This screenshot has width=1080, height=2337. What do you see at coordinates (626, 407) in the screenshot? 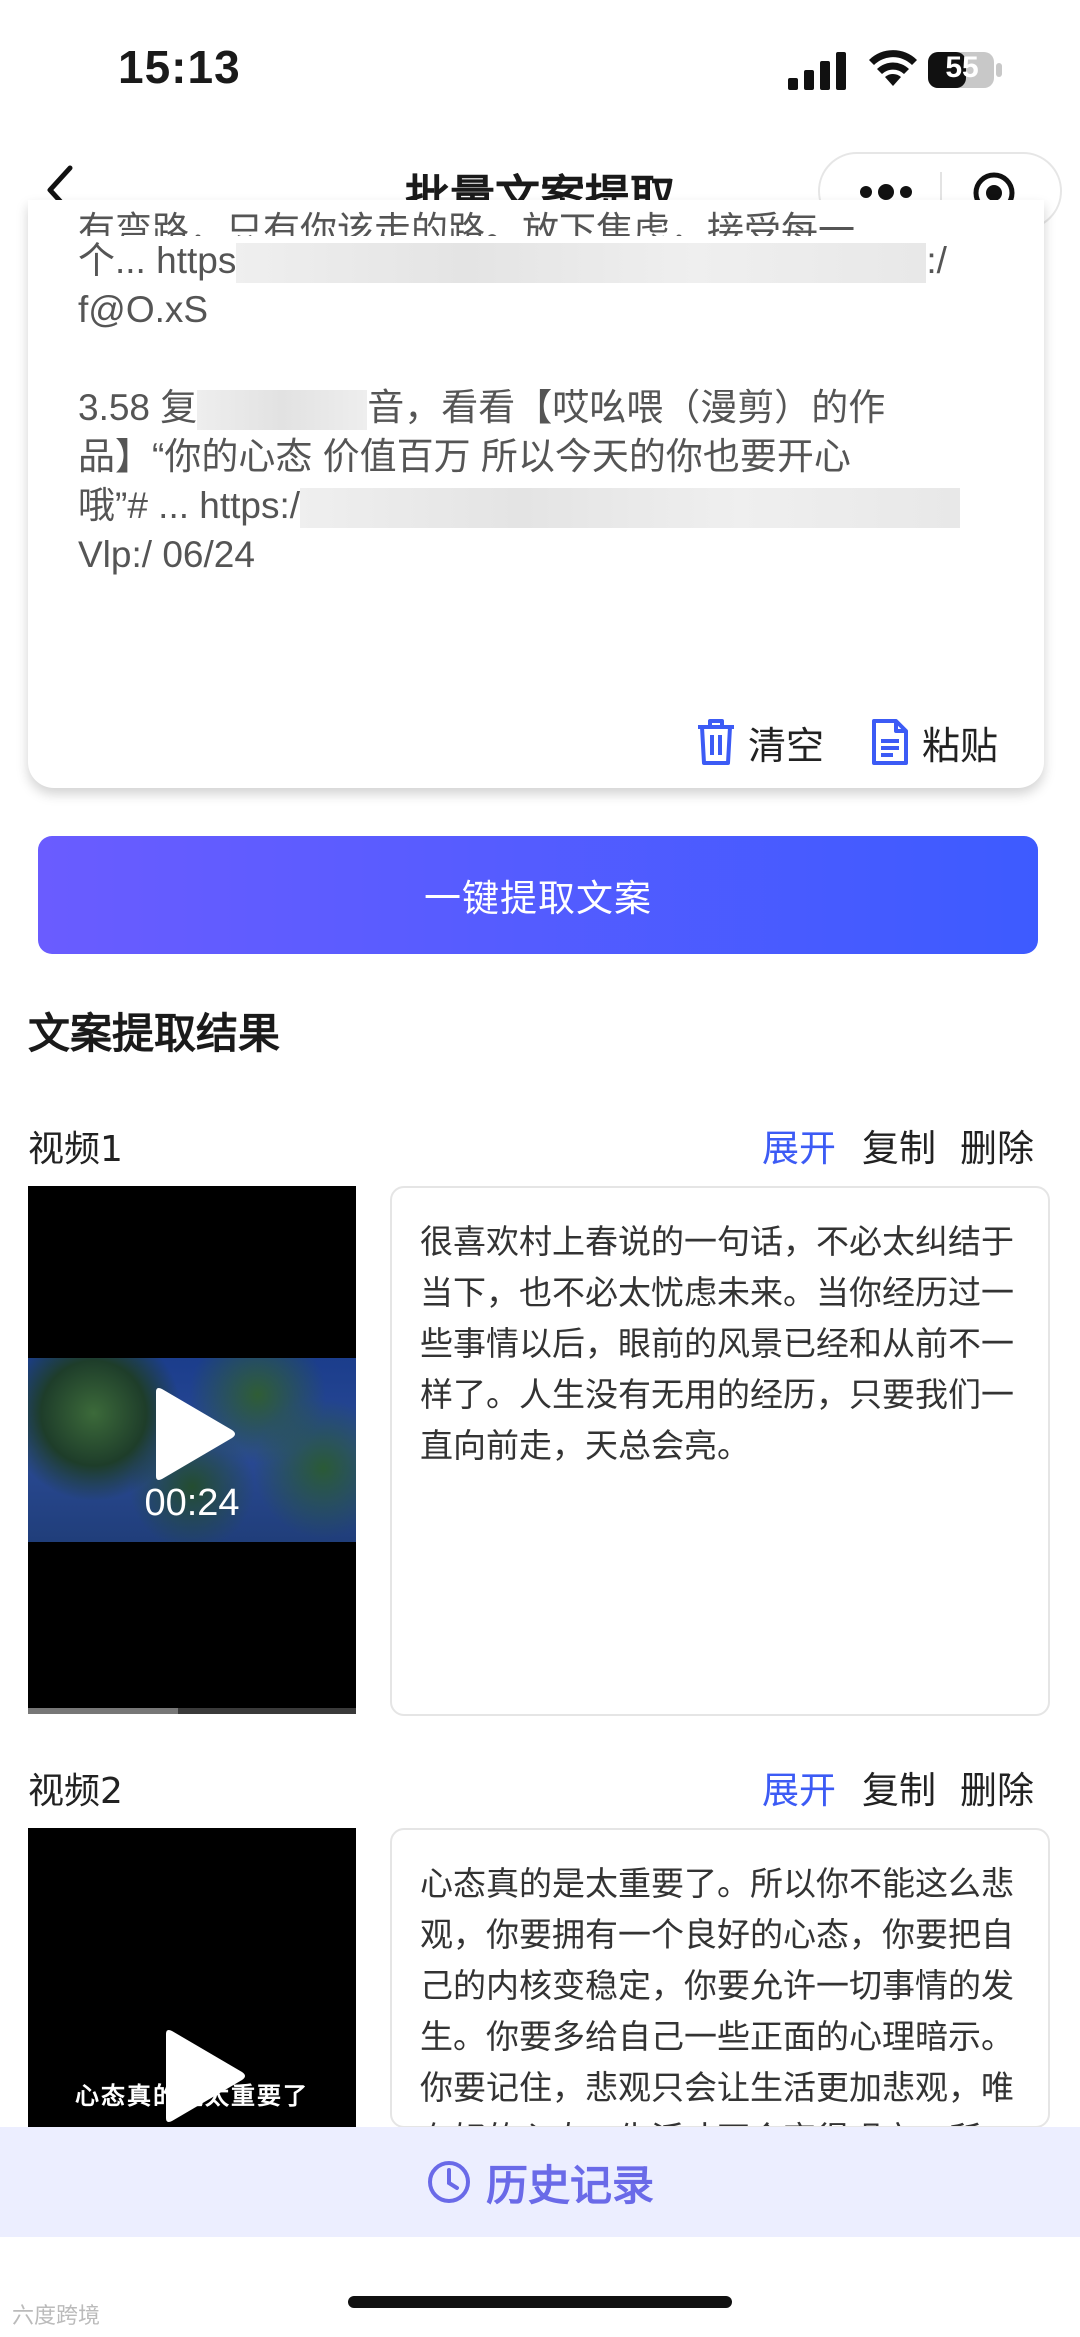
I see `entry2-text-b: 音，看看【哎吆喂（漫剪）的作` at bounding box center [626, 407].